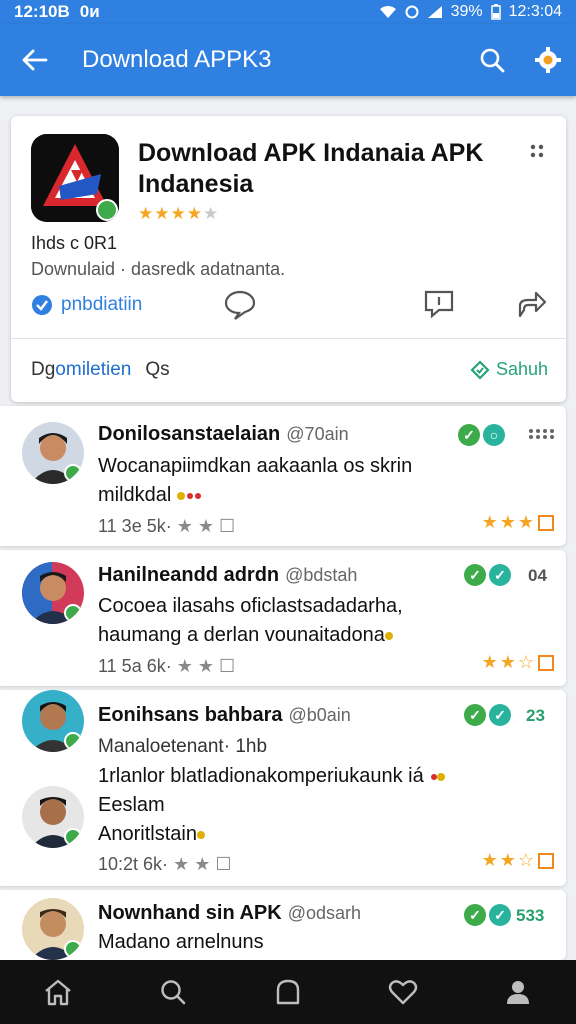 Image resolution: width=576 pixels, height=1024 pixels. I want to click on comment-time: 11 5a 6k·, so click(135, 666).